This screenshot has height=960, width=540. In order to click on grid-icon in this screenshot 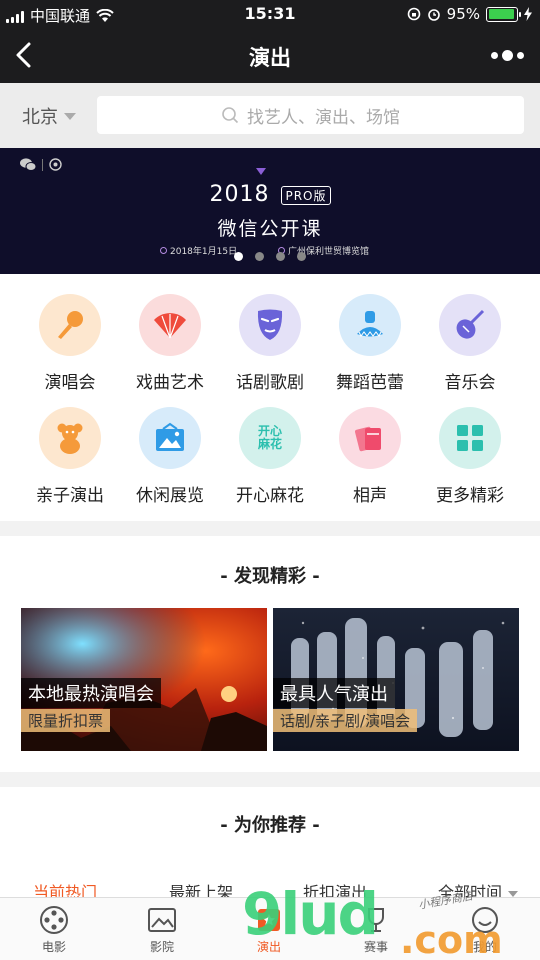, I will do `click(470, 438)`.